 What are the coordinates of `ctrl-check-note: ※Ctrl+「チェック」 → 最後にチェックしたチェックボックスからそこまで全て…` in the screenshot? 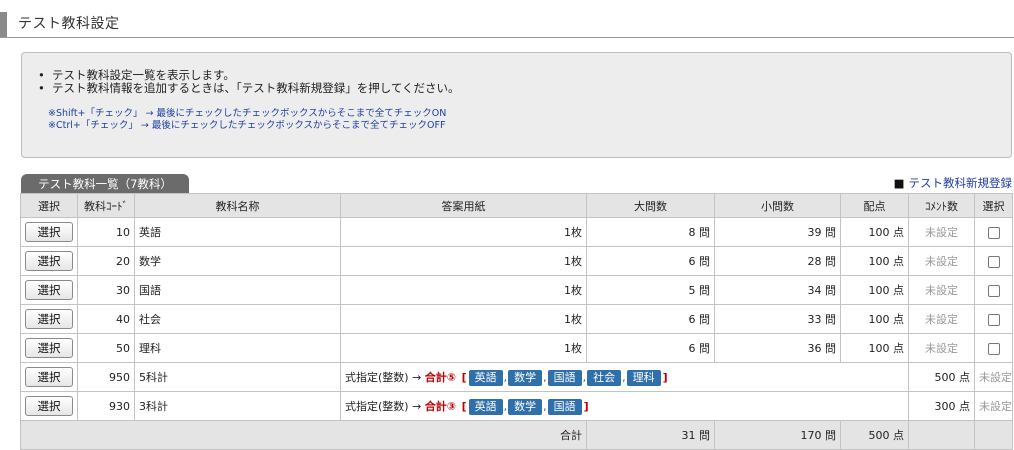 It's located at (247, 125).